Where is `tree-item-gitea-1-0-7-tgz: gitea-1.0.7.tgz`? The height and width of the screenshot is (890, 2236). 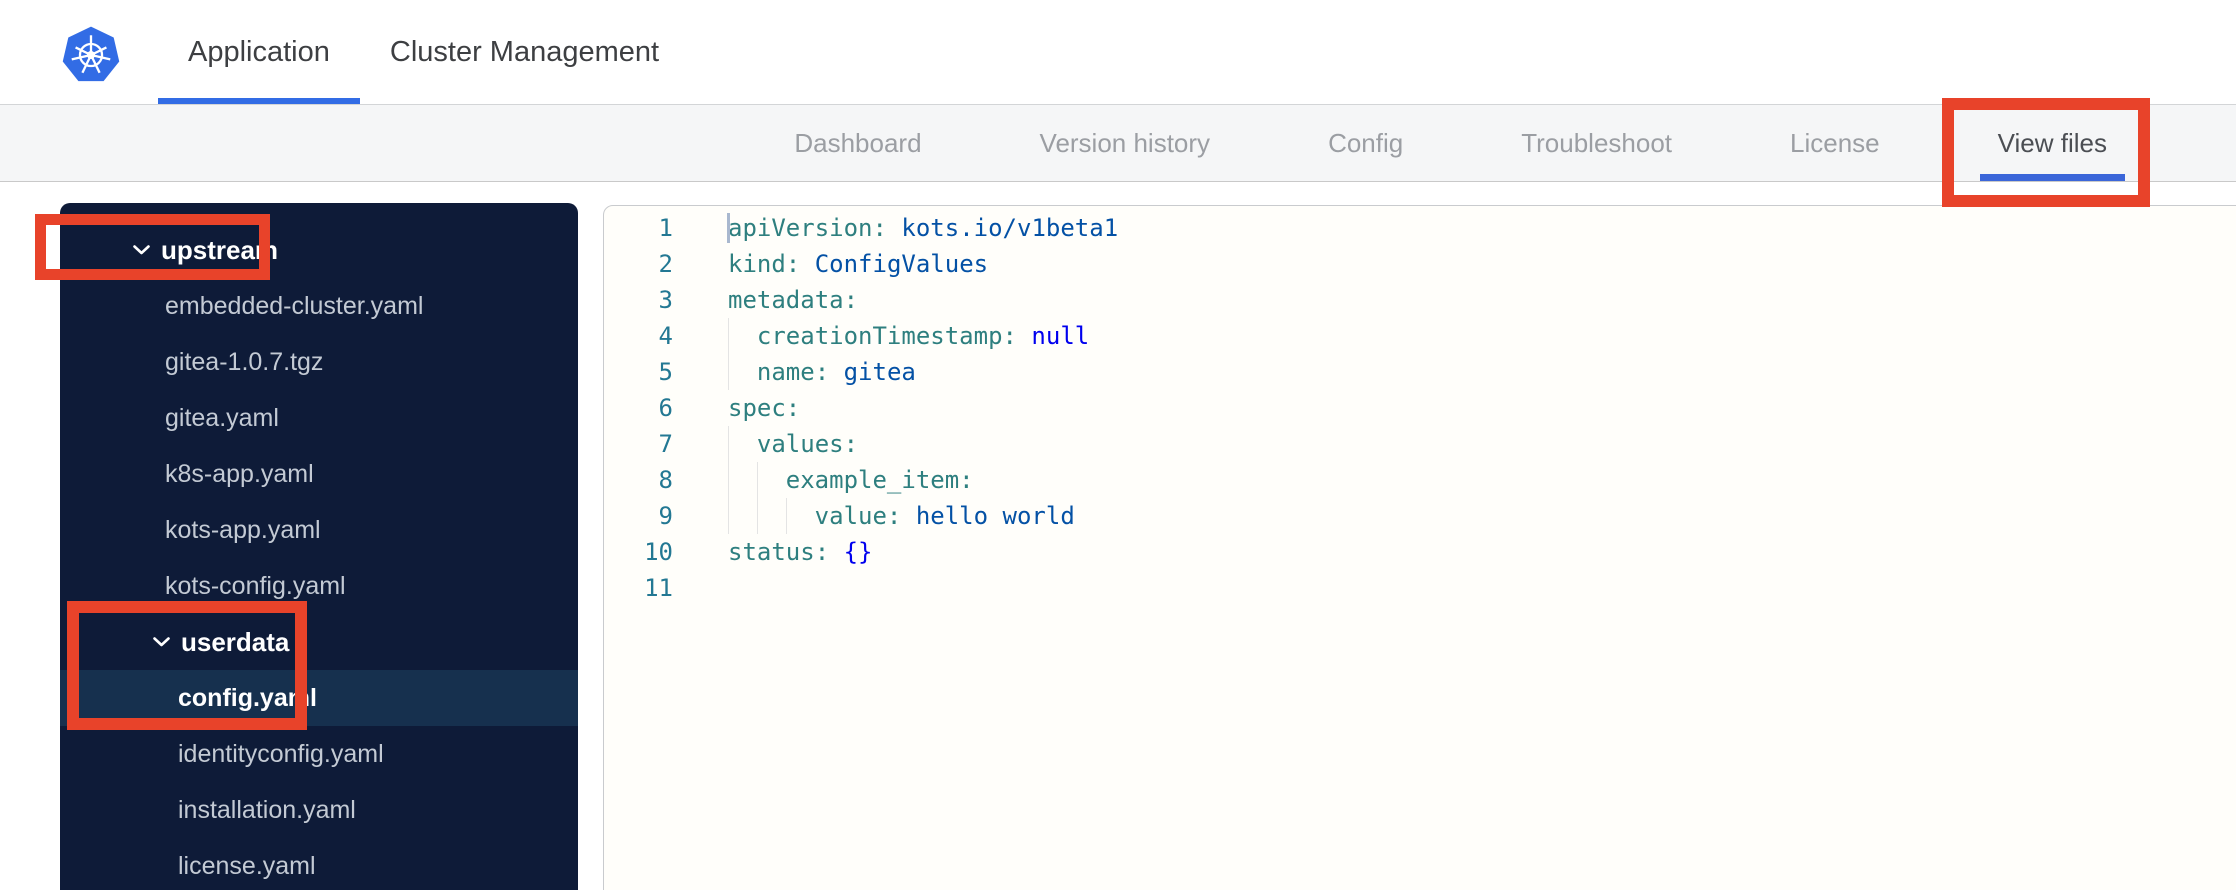 tree-item-gitea-1-0-7-tgz: gitea-1.0.7.tgz is located at coordinates (319, 362).